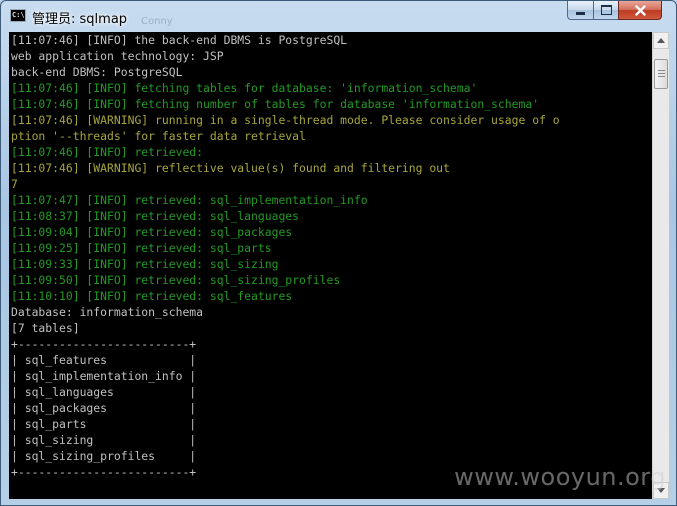  I want to click on console-line: | sql_features |, so click(104, 360).